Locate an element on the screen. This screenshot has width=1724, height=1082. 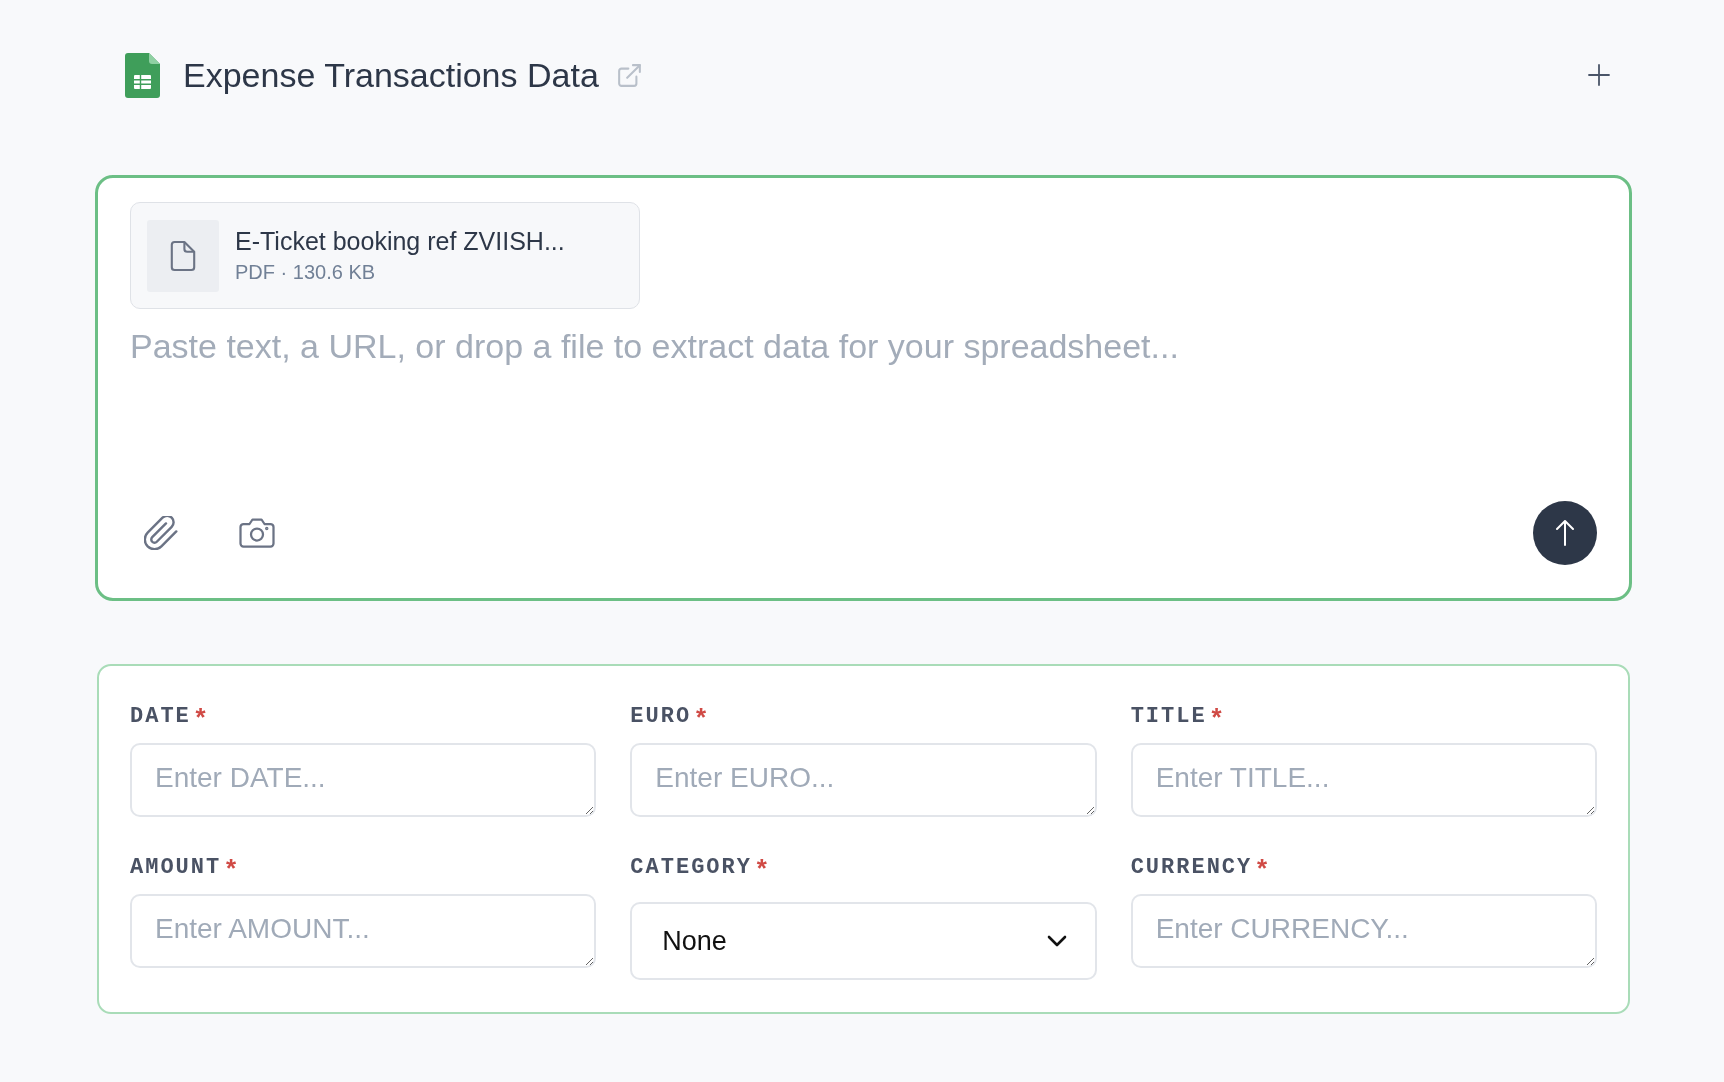
field-label: TITLE is located at coordinates (1168, 716).